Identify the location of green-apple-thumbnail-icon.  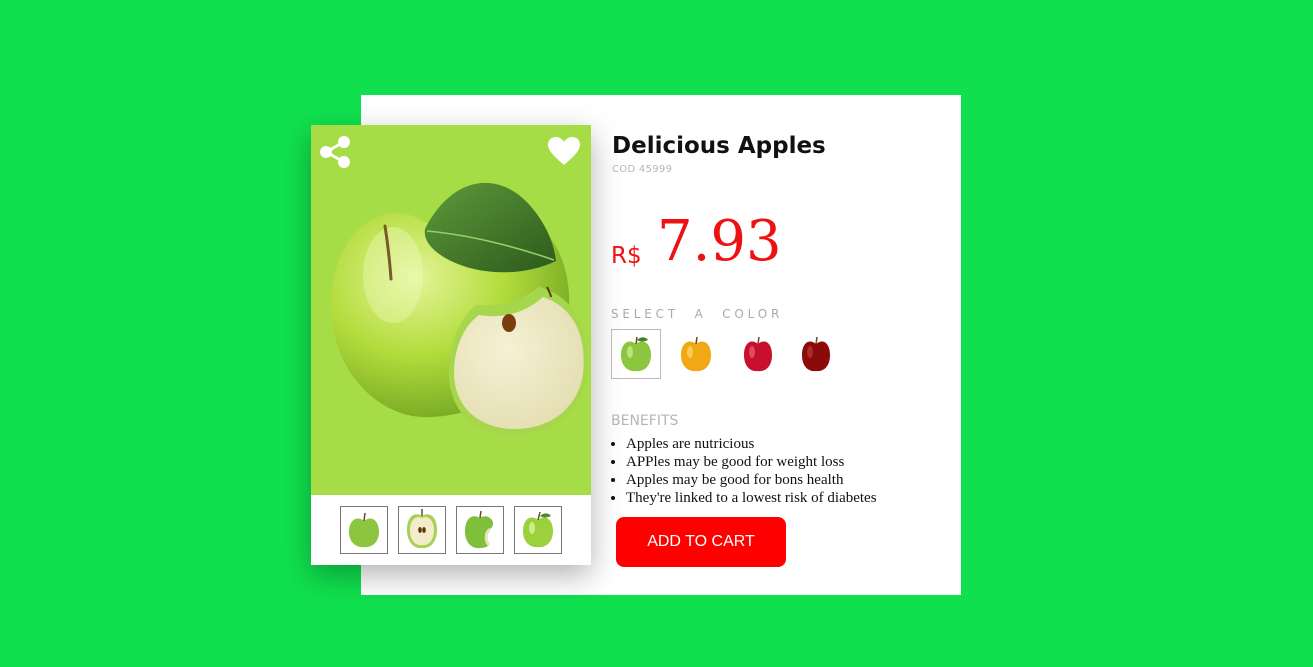
(364, 530).